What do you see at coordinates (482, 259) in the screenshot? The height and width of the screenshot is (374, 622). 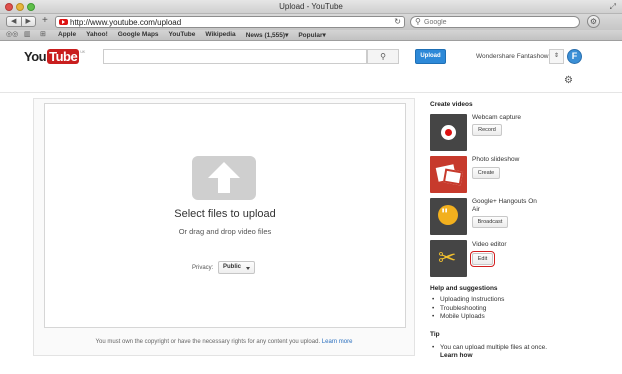 I see `edit-button: Edit` at bounding box center [482, 259].